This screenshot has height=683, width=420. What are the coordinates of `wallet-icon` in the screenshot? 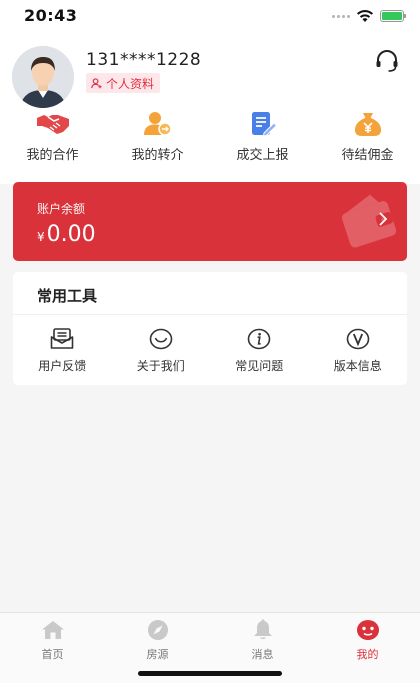 It's located at (369, 221).